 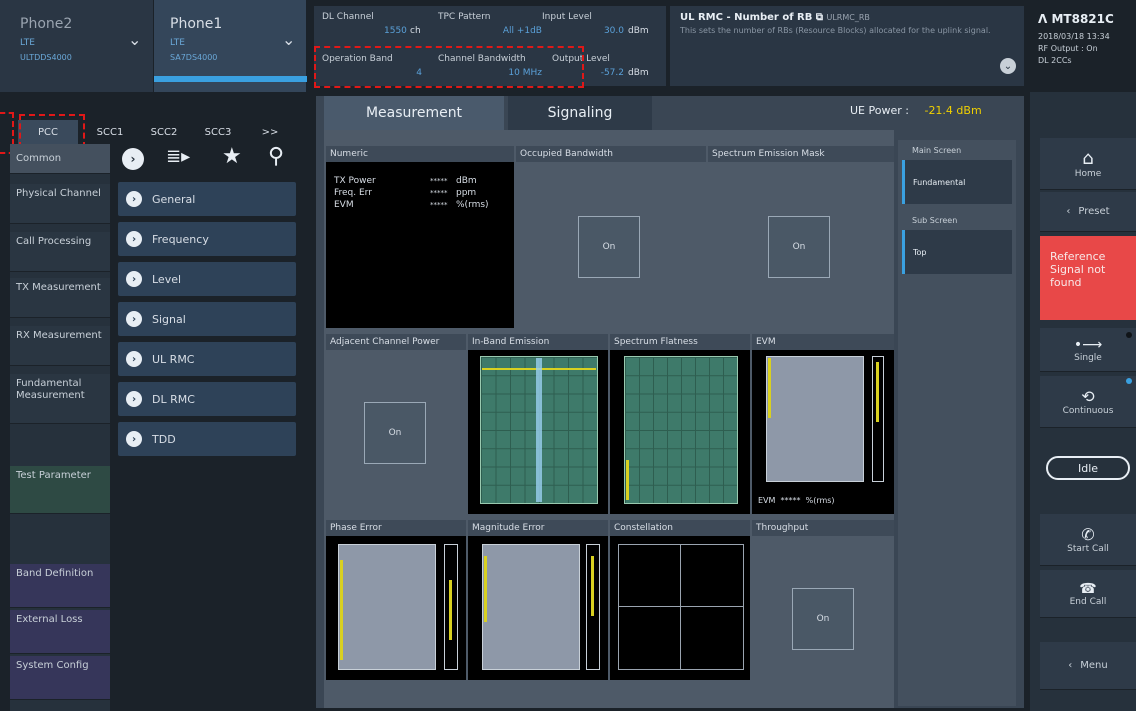 What do you see at coordinates (207, 359) in the screenshot?
I see `submenu-ul-rmc: › UL RMC` at bounding box center [207, 359].